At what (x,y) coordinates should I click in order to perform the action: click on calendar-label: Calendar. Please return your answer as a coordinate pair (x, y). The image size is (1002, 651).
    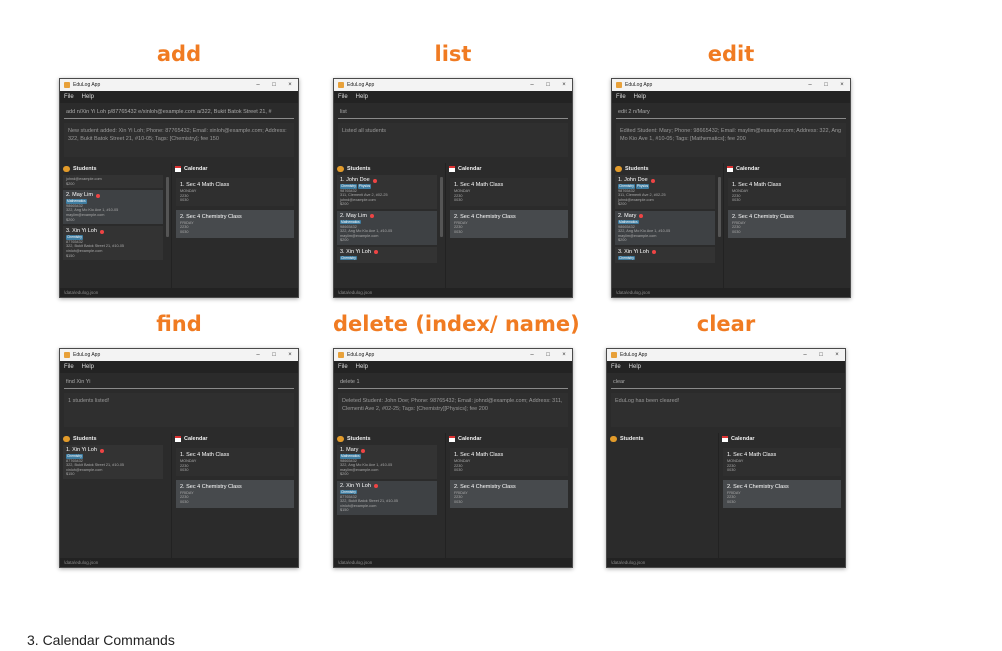
    Looking at the image, I should click on (748, 169).